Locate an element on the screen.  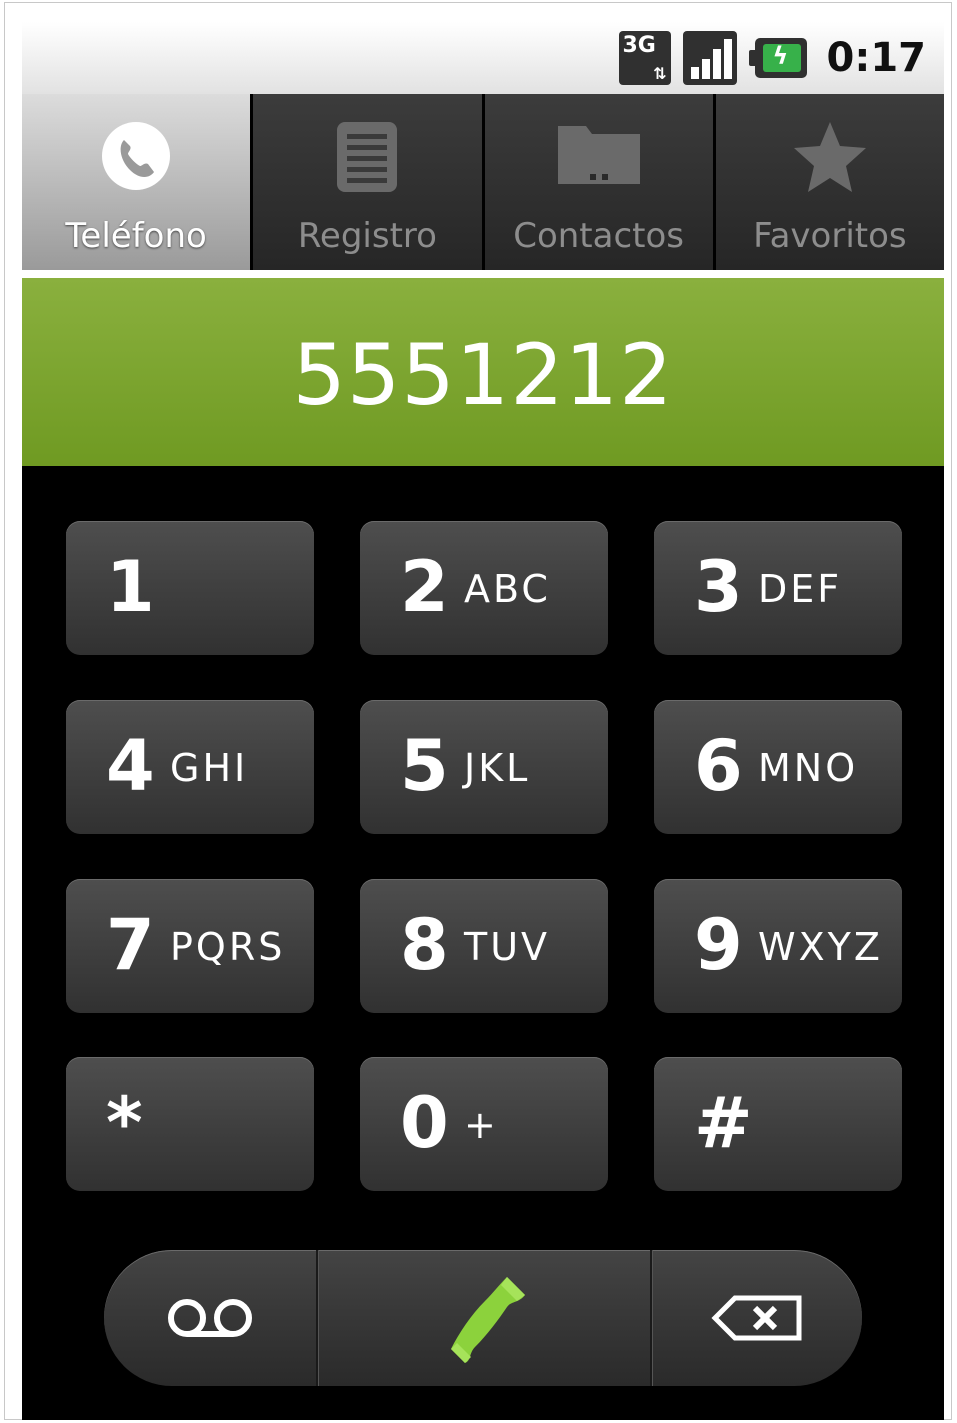
key-digit: 9 is located at coordinates (718, 945).